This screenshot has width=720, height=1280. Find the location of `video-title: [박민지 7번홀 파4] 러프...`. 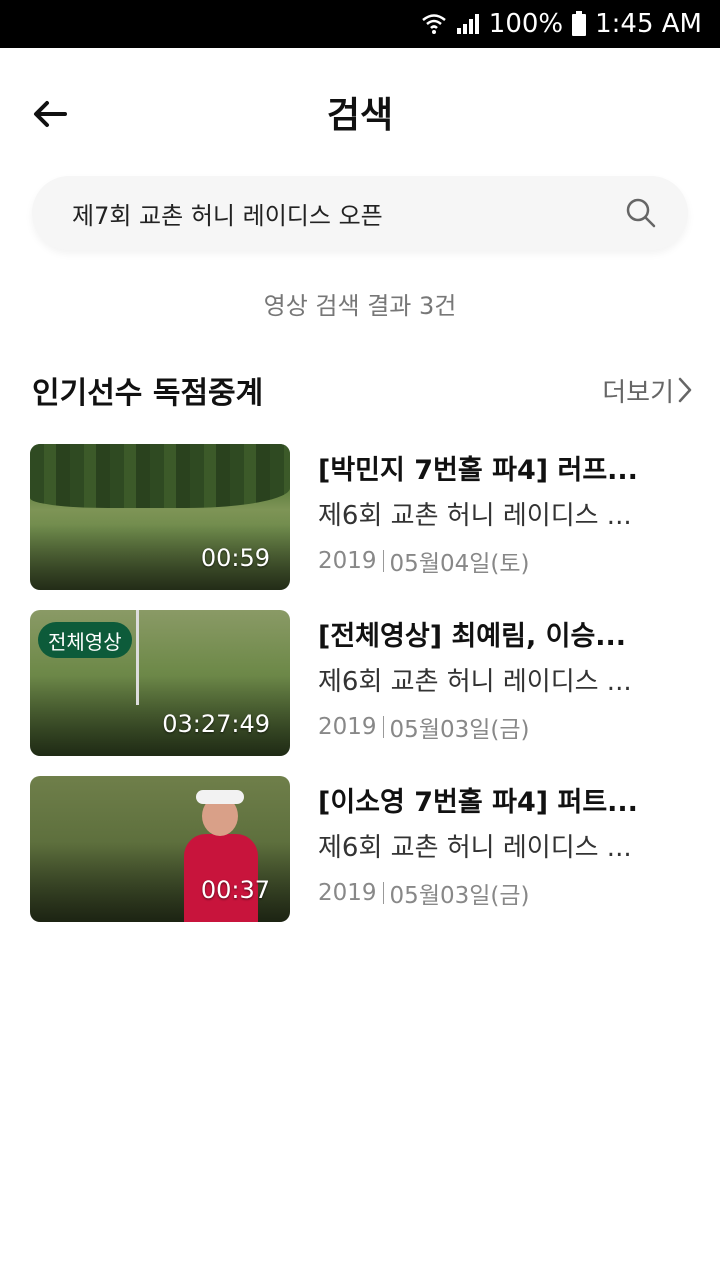

video-title: [박민지 7번홀 파4] 러프... is located at coordinates (478, 470).